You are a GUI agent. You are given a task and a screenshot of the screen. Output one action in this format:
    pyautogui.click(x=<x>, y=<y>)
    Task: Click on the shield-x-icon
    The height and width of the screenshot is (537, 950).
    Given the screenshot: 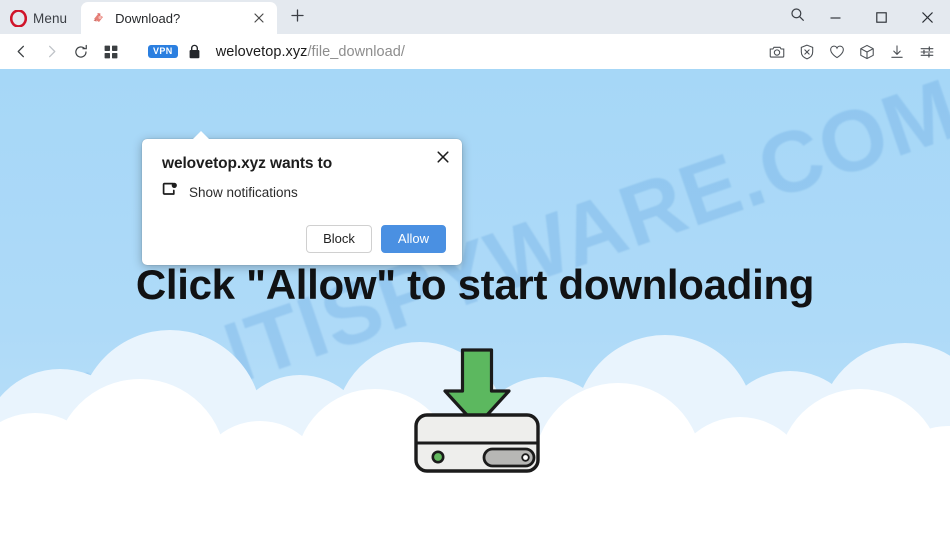 What is the action you would take?
    pyautogui.click(x=807, y=51)
    